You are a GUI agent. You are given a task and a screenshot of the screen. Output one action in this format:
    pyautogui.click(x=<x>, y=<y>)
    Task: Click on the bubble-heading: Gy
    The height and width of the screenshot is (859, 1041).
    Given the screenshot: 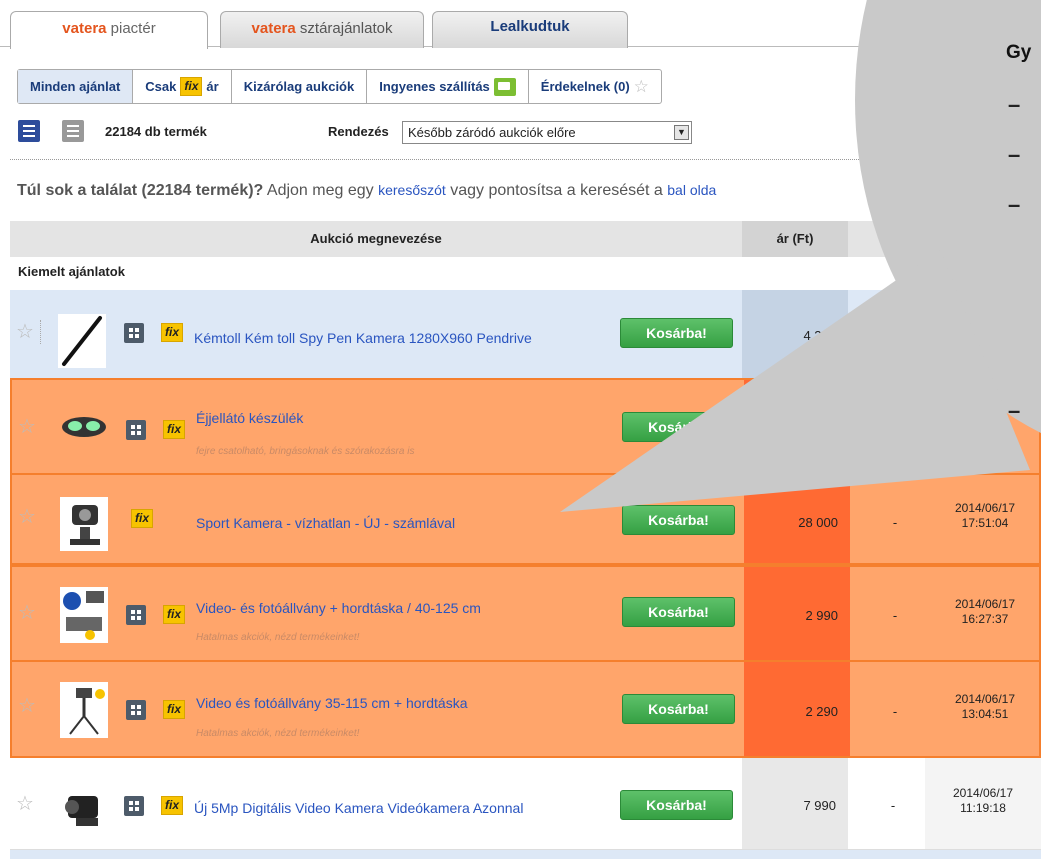 What is the action you would take?
    pyautogui.click(x=1019, y=52)
    